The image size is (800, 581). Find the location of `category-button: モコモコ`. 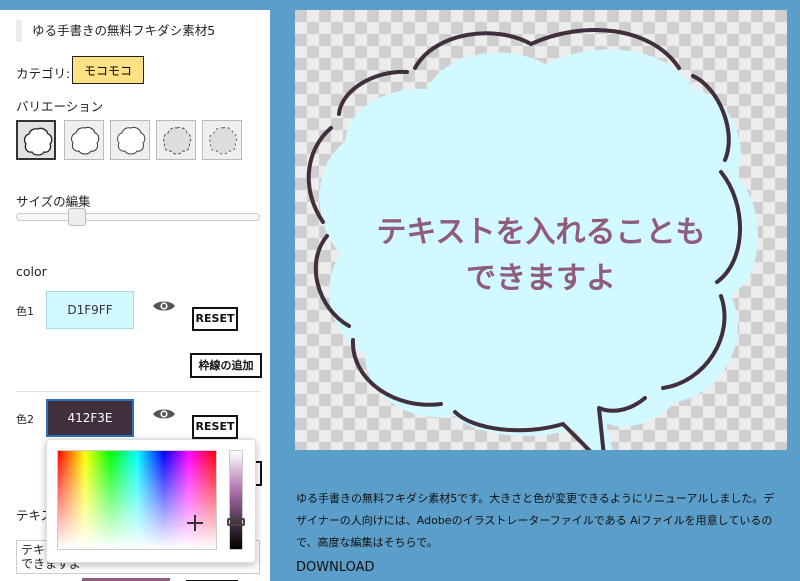

category-button: モコモコ is located at coordinates (108, 70).